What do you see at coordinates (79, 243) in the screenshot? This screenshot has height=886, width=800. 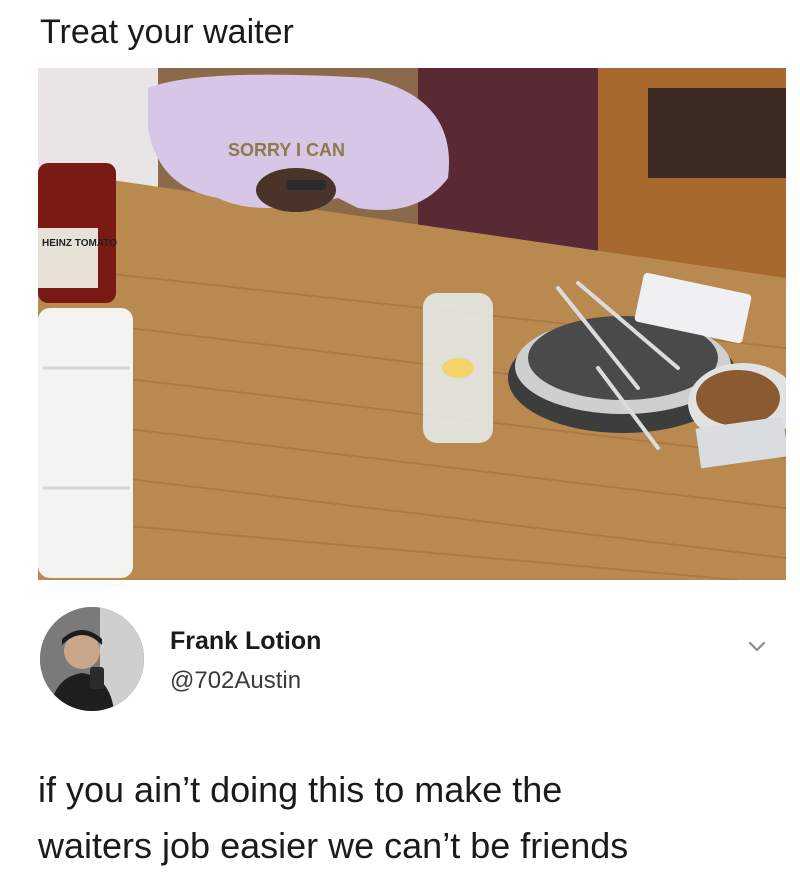 I see `ketchup-label: HEINZ TOMATO` at bounding box center [79, 243].